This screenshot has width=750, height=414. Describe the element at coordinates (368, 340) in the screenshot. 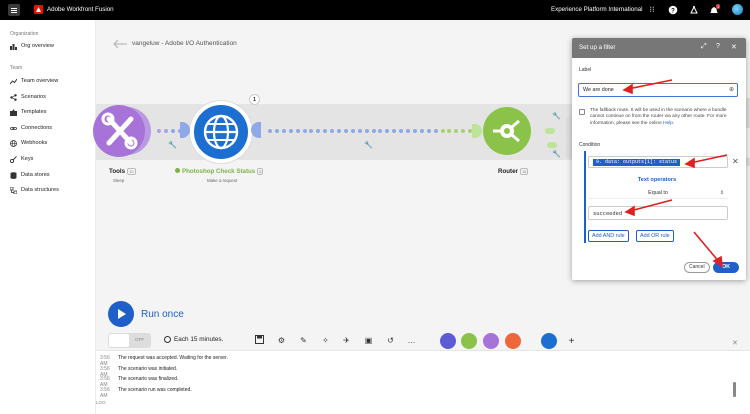

I see `briefcase-icon: ▣` at that location.